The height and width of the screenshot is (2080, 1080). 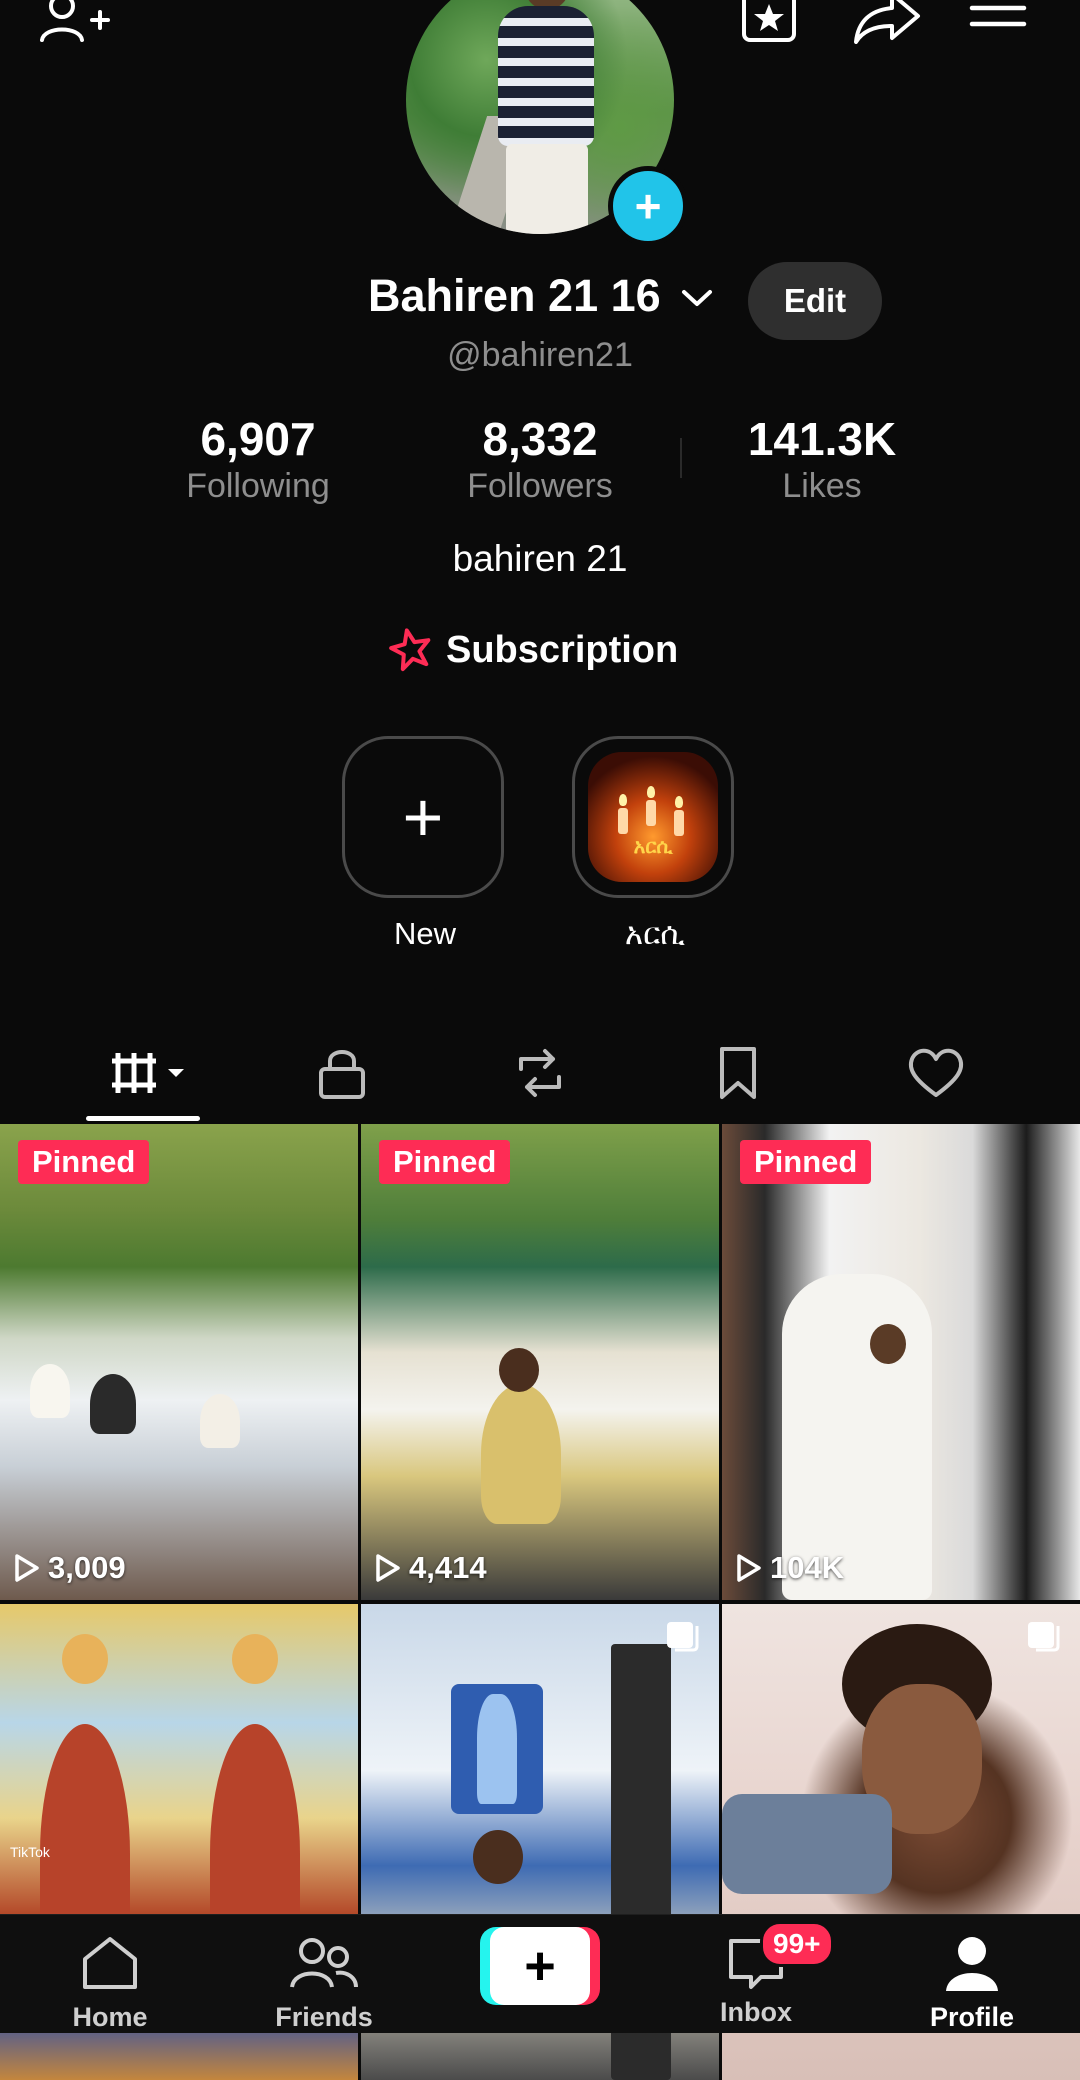 What do you see at coordinates (410, 650) in the screenshot?
I see `star-badge-icon` at bounding box center [410, 650].